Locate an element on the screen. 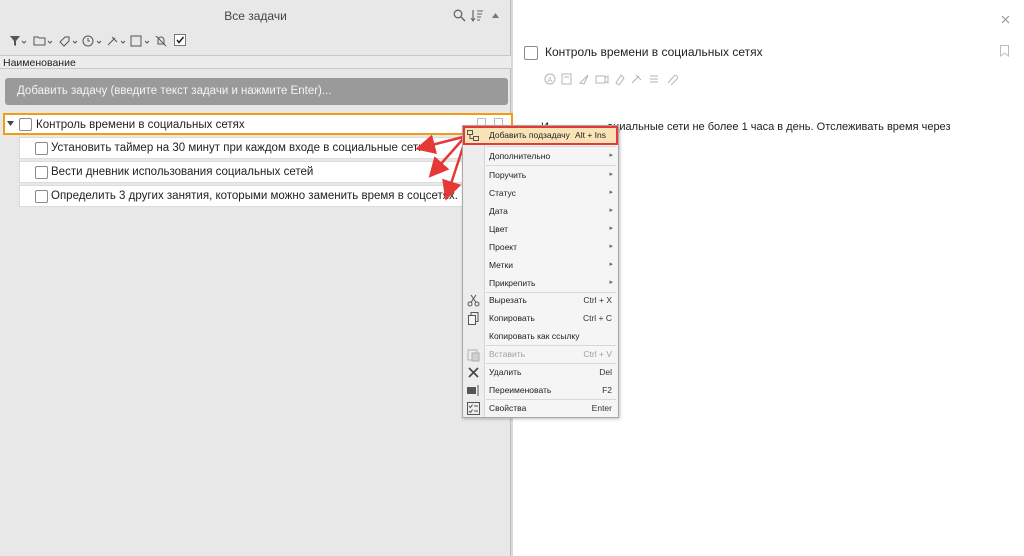 This screenshot has height=556, width=1024. menu-item-copy: Копировать Ctrl + C is located at coordinates (551, 318).